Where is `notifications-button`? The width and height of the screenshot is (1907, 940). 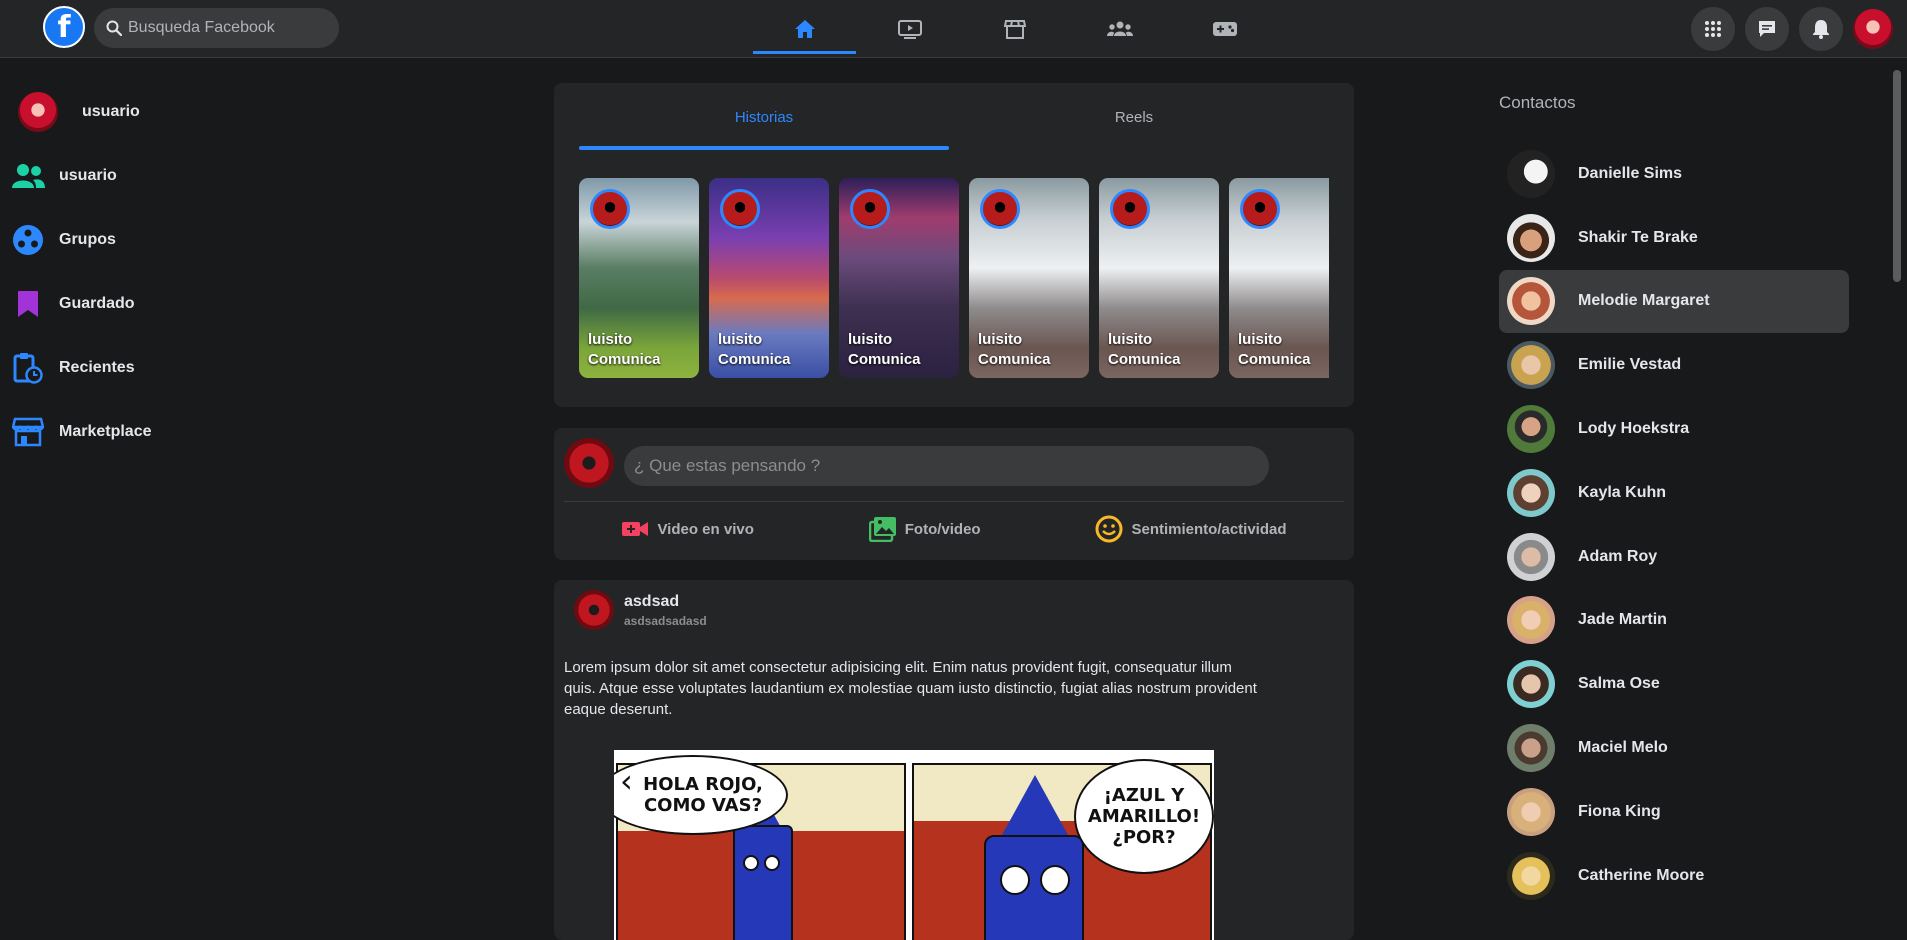
notifications-button is located at coordinates (1821, 29).